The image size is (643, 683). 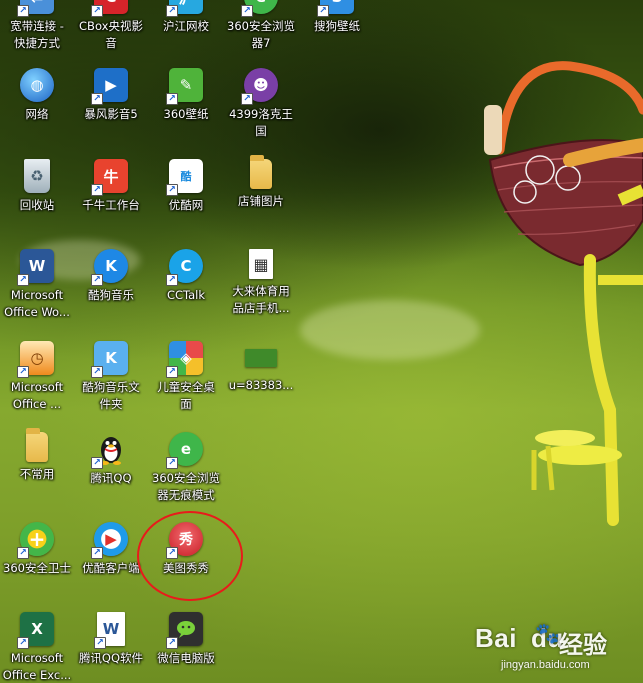 What do you see at coordinates (111, 290) in the screenshot?
I see `desktop-icon-kugou: K ↗ 酷狗音乐` at bounding box center [111, 290].